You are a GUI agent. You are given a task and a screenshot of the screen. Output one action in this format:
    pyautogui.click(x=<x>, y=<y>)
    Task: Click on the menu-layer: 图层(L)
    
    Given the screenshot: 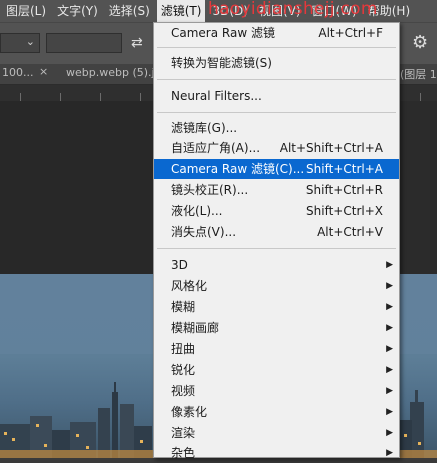 What is the action you would take?
    pyautogui.click(x=25, y=11)
    